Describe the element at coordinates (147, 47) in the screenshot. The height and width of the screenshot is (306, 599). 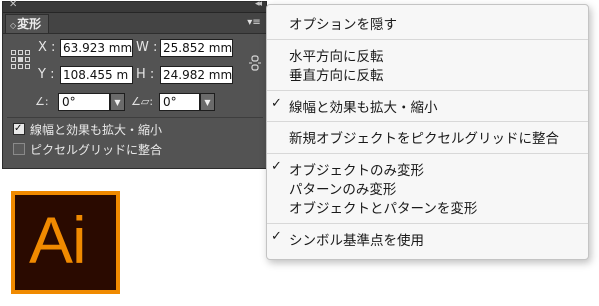
I see `w-label: W :` at that location.